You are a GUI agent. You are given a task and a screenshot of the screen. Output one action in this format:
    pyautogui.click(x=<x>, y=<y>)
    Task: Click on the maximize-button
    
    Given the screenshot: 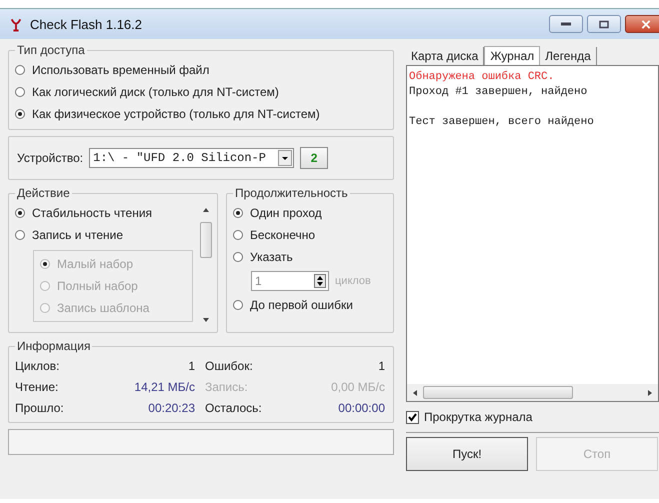 What is the action you would take?
    pyautogui.click(x=604, y=24)
    